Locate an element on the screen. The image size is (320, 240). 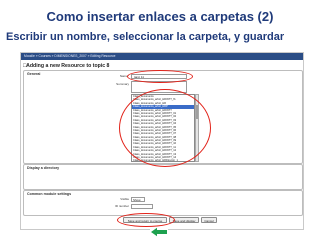
name-label: Name* is located at coordinates (124, 76).